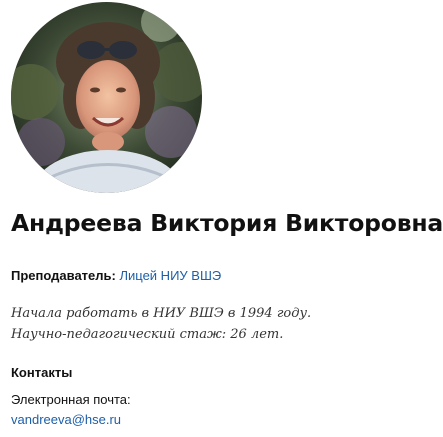 The width and height of the screenshot is (443, 437). I want to click on email-link: vandreeva@hse.ru, so click(66, 419).